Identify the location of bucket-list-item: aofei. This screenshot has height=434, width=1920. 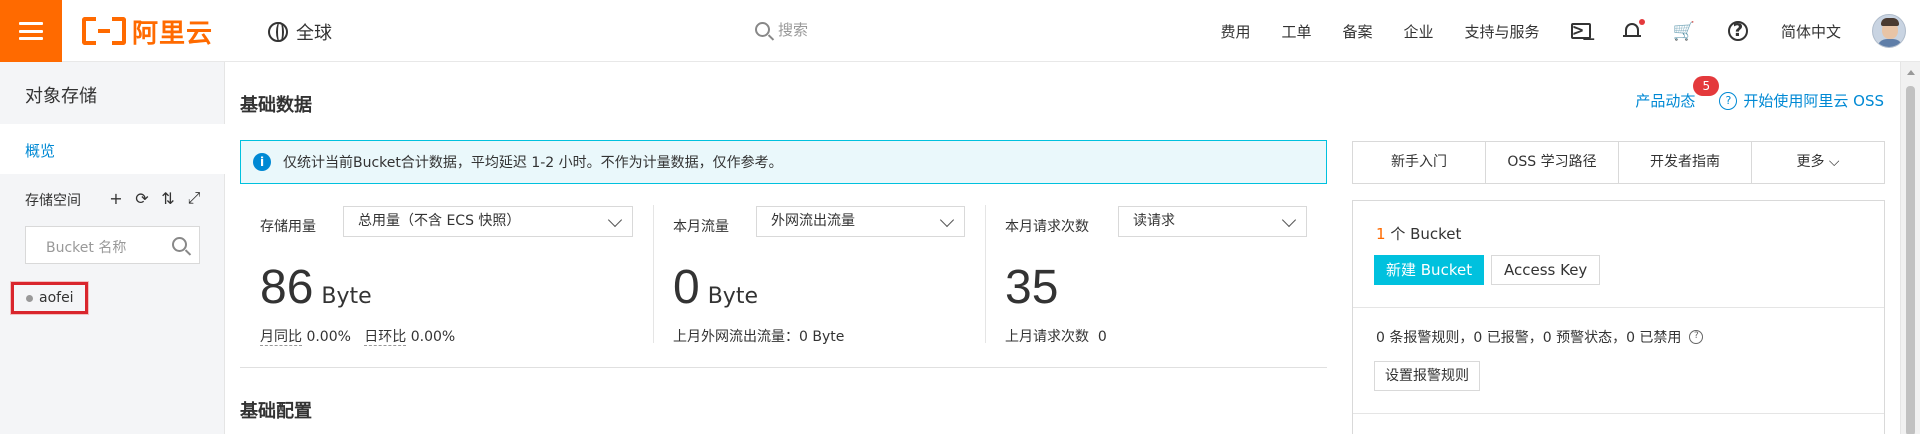
(49, 298).